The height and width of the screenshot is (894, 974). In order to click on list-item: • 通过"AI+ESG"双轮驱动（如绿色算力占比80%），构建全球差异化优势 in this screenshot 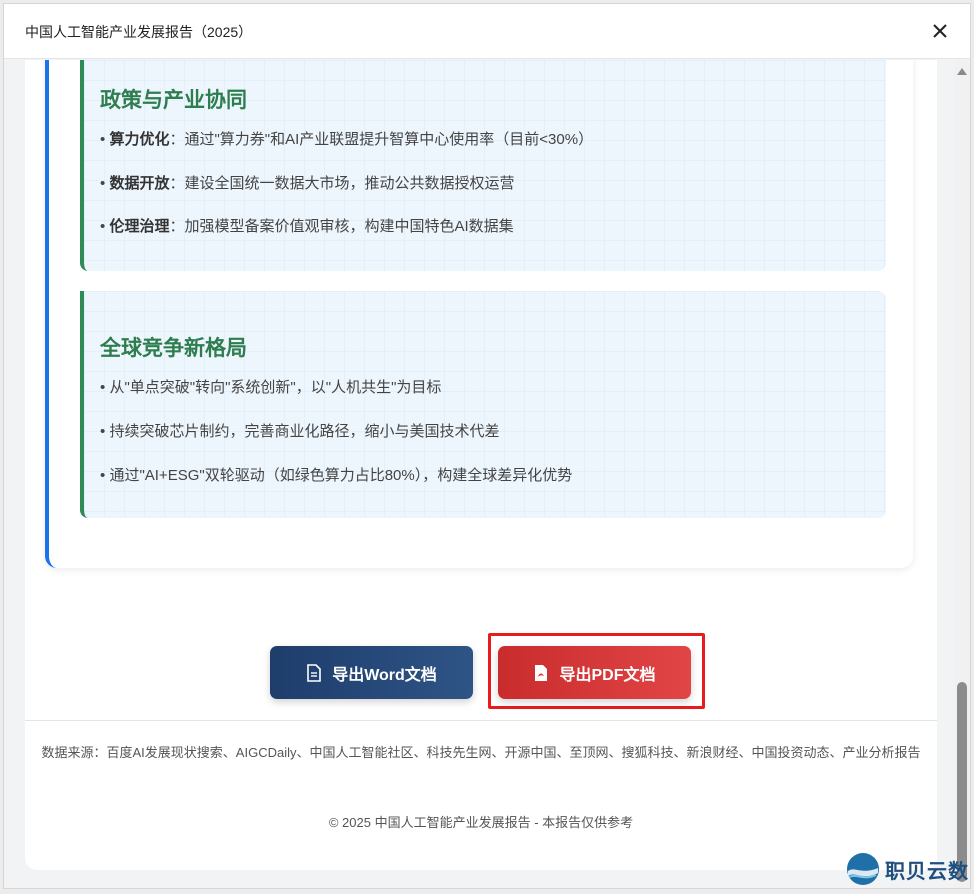, I will do `click(336, 475)`.